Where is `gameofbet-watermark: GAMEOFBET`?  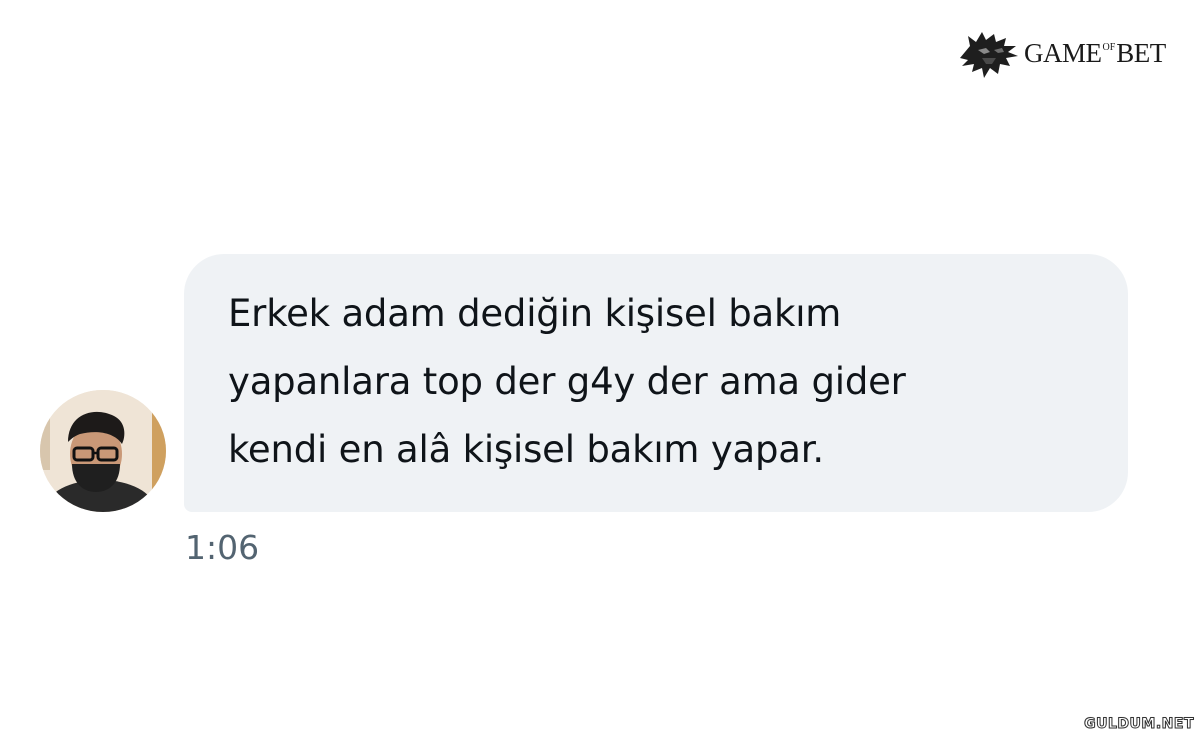
gameofbet-watermark: GAMEOFBET is located at coordinates (1061, 55).